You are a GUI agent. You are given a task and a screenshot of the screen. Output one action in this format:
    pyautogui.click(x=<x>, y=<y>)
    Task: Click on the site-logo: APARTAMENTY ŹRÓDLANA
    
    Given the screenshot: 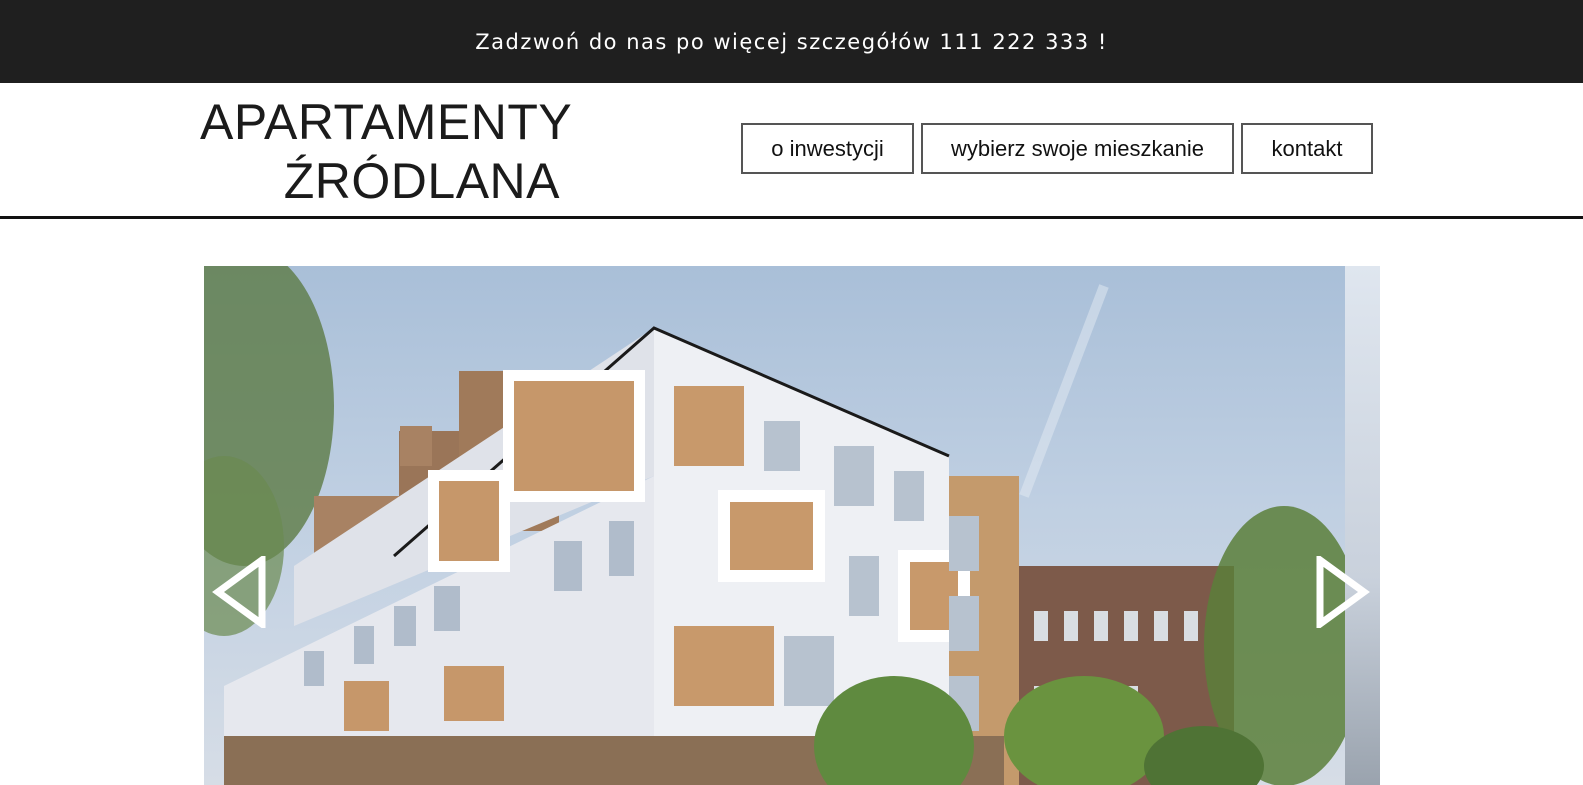 What is the action you would take?
    pyautogui.click(x=386, y=152)
    